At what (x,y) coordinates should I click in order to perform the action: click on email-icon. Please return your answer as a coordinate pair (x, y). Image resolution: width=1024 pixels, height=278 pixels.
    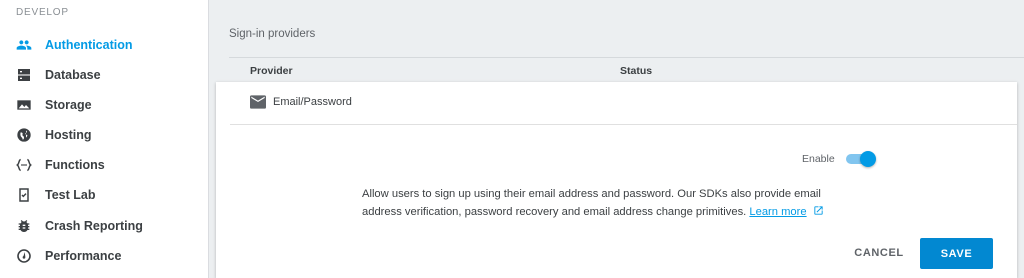
    Looking at the image, I should click on (258, 102).